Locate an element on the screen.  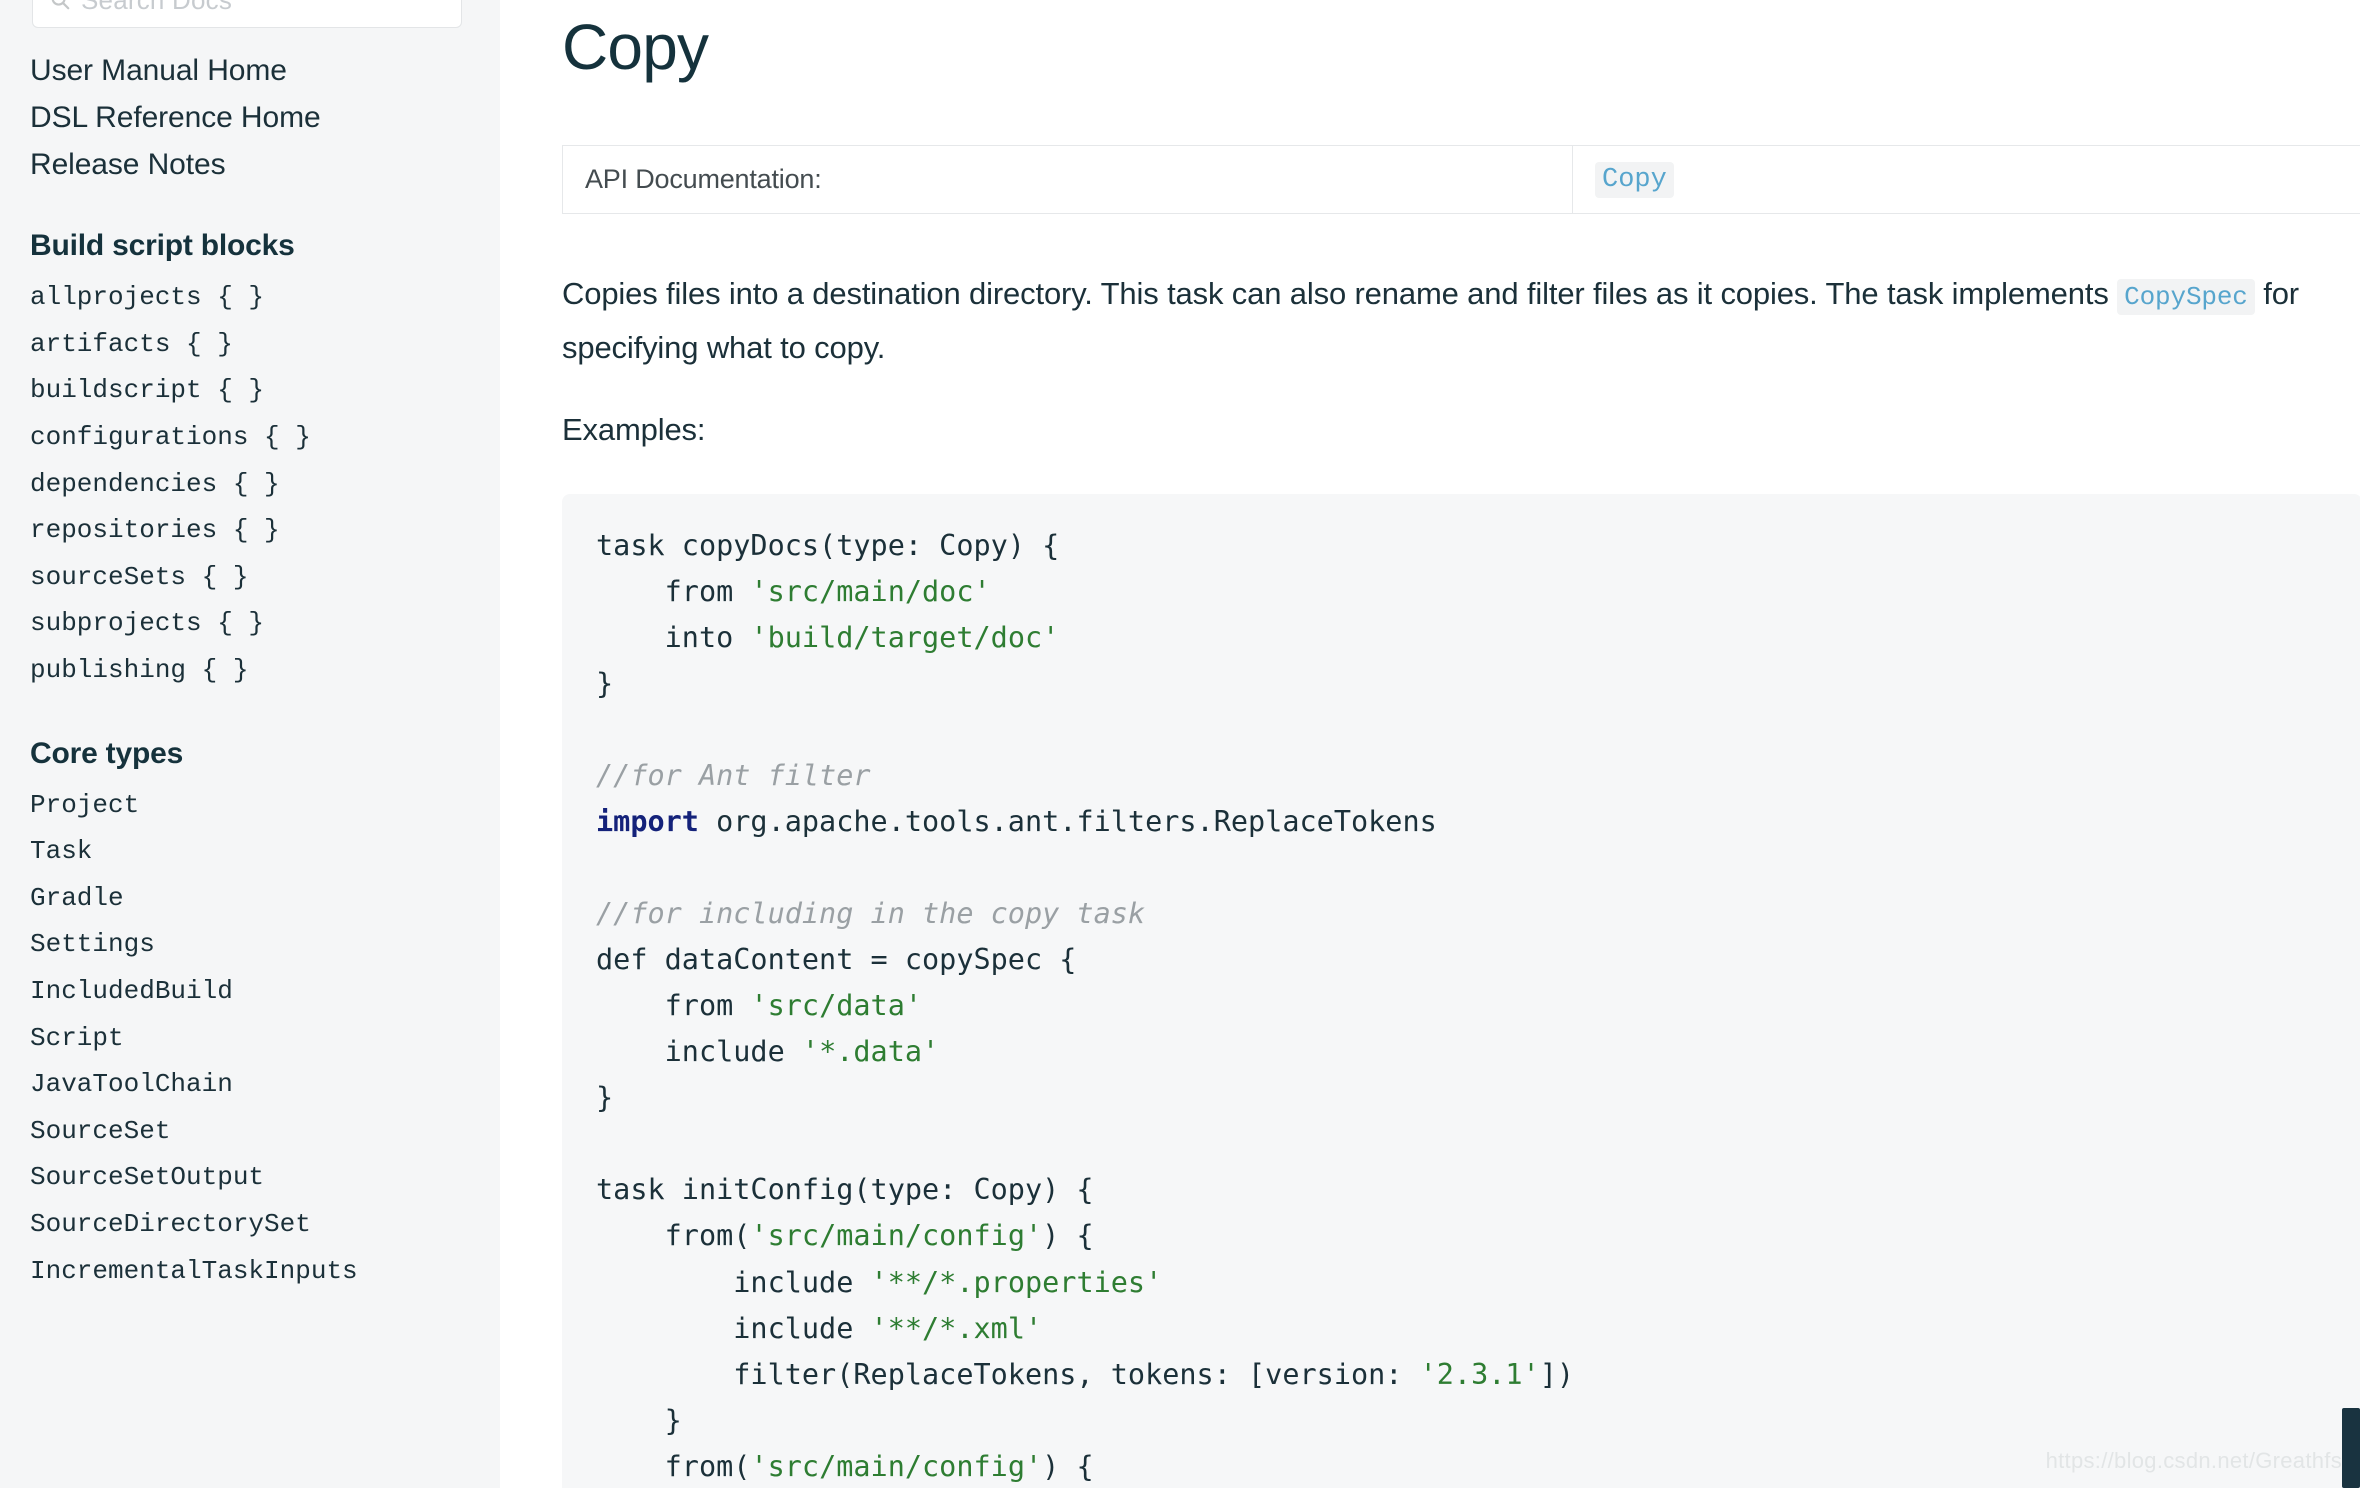
sidebar-item-dsl-reference-home: DSL Reference Home is located at coordinates (265, 120).